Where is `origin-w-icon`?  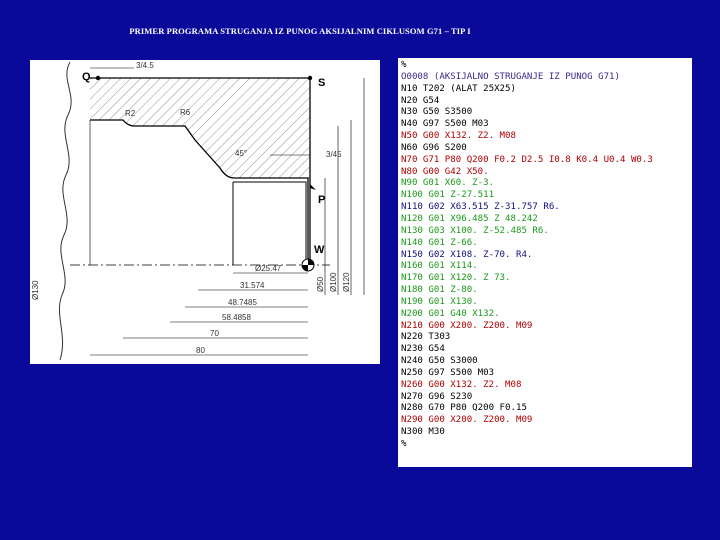
origin-w-icon is located at coordinates (308, 265).